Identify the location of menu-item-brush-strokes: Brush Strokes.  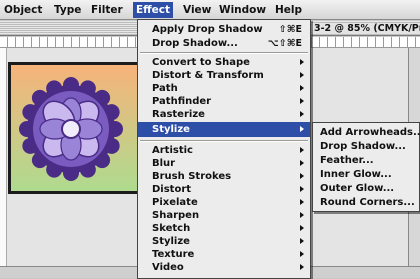
(224, 176).